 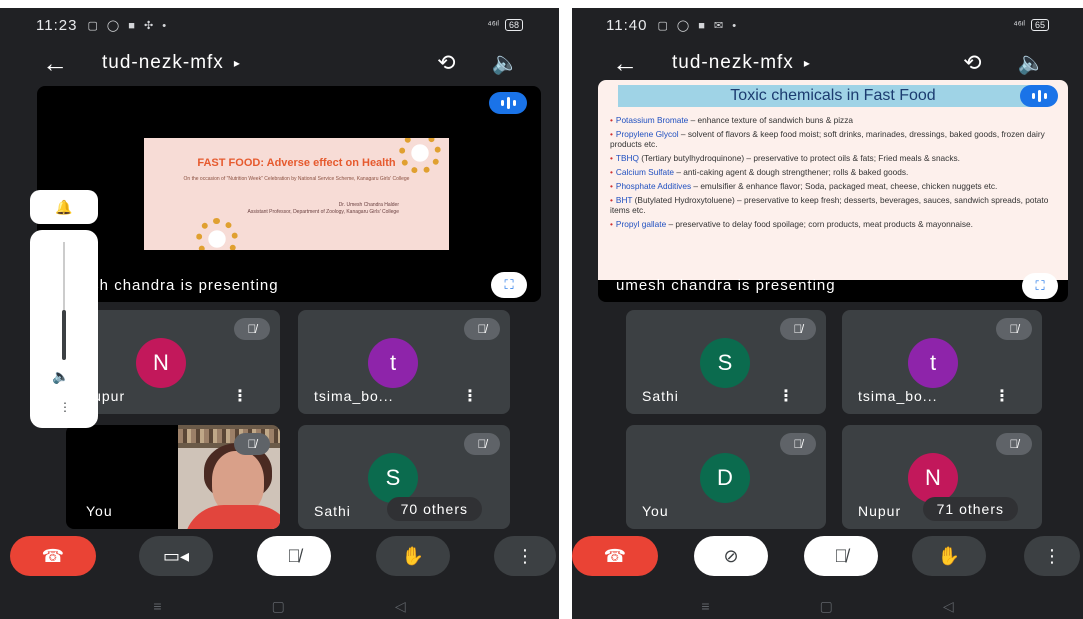 What do you see at coordinates (513, 25) in the screenshot?
I see `battery-icon: 68` at bounding box center [513, 25].